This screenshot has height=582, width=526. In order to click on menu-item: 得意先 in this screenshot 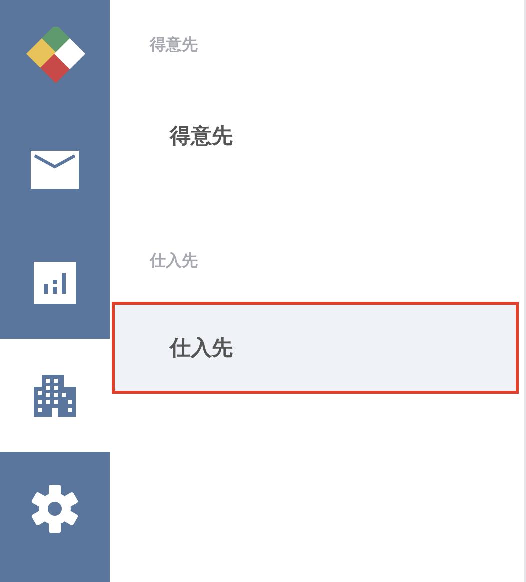, I will do `click(315, 136)`.